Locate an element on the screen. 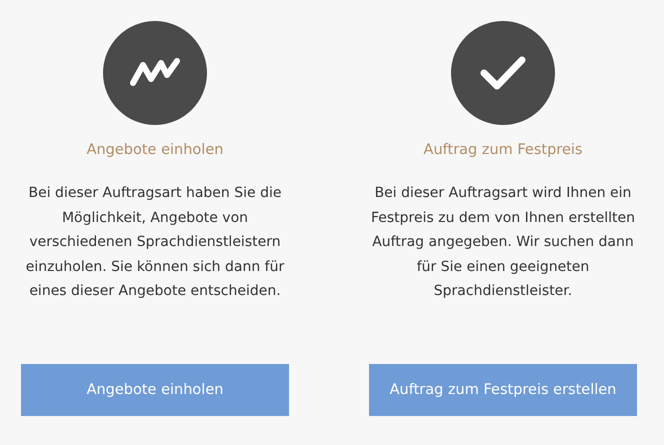 This screenshot has height=445, width=664. action-button: Angebote einholen is located at coordinates (155, 390).